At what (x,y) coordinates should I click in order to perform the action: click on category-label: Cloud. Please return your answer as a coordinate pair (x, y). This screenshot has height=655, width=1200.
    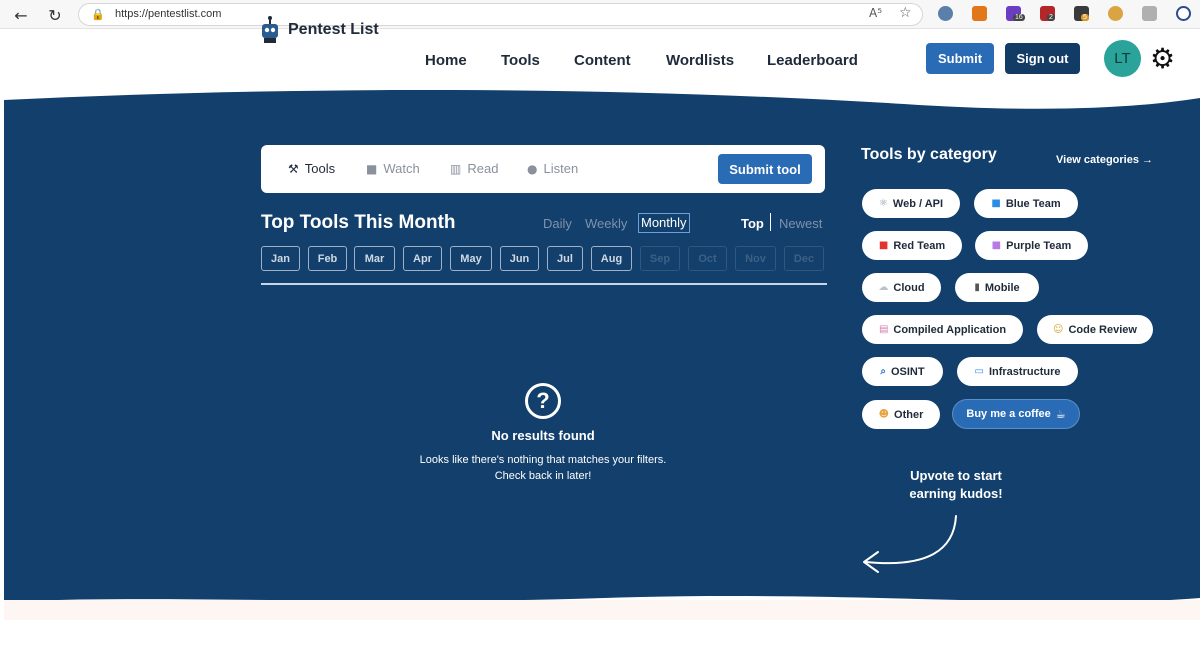
    Looking at the image, I should click on (909, 287).